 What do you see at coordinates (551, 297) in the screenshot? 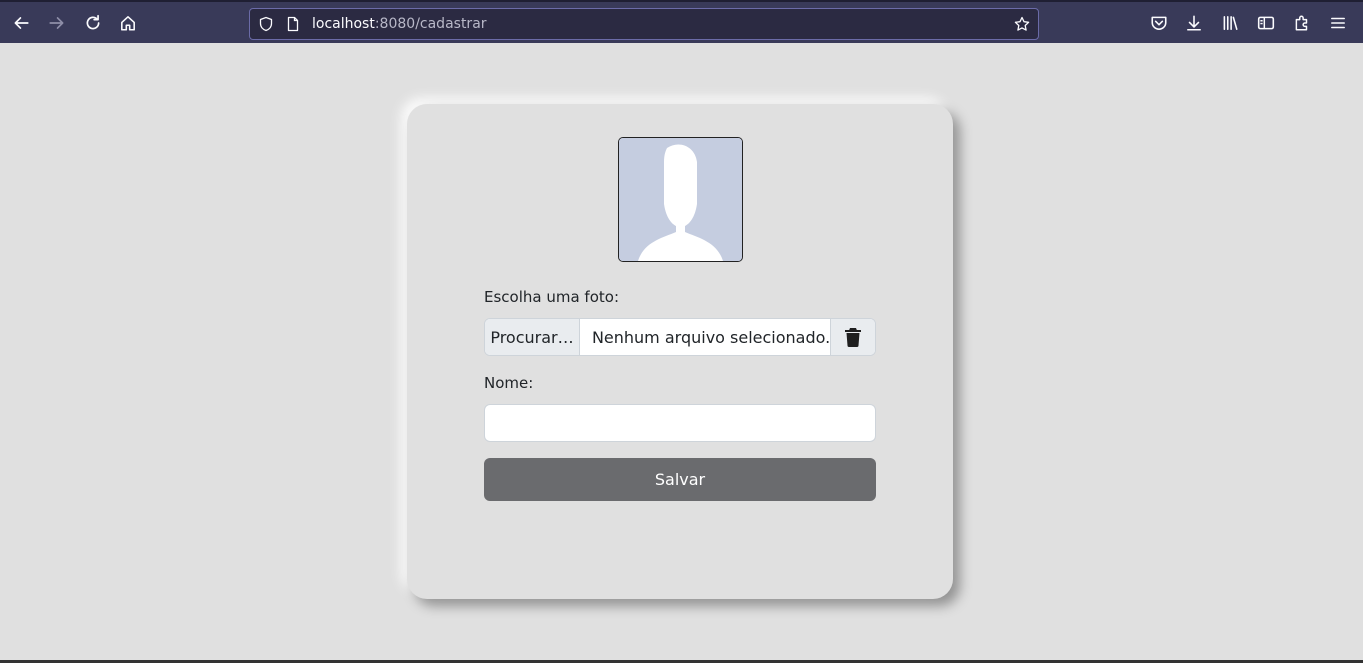
I see `photo-label: Escolha uma foto:` at bounding box center [551, 297].